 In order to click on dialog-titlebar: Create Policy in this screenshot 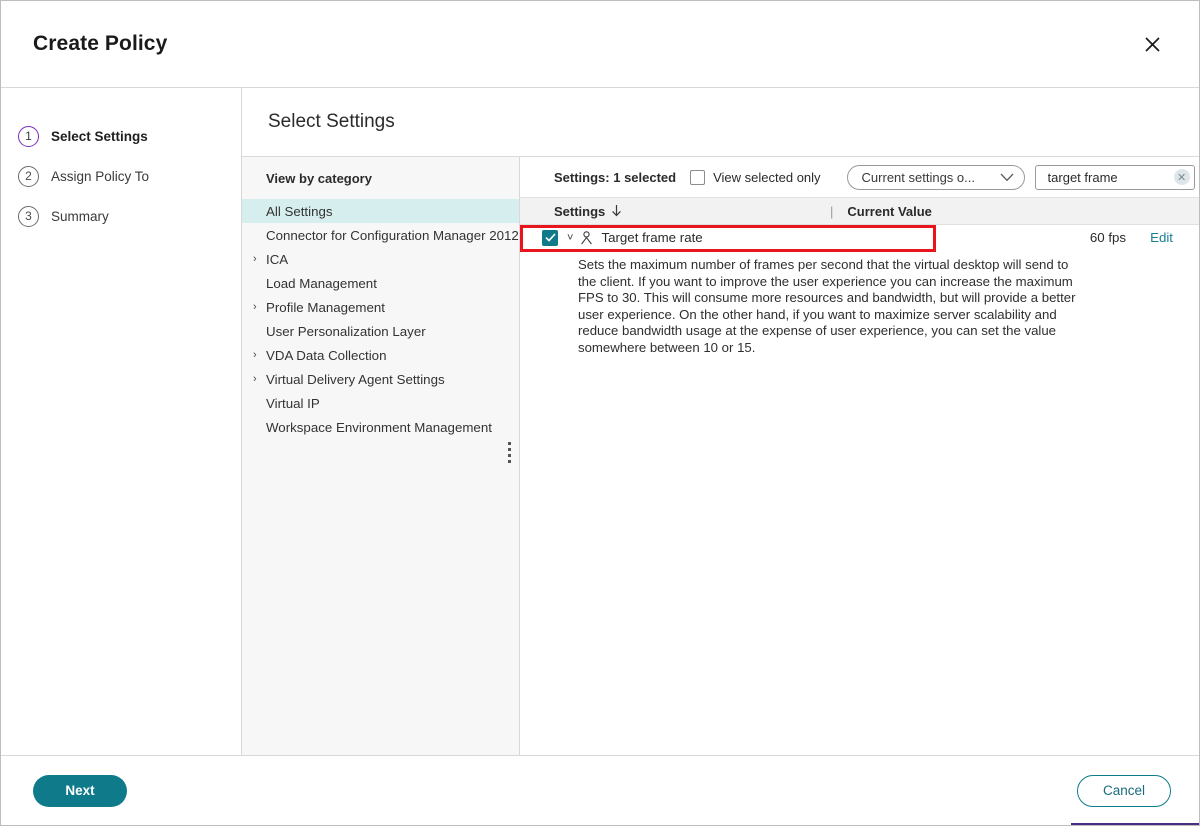, I will do `click(600, 44)`.